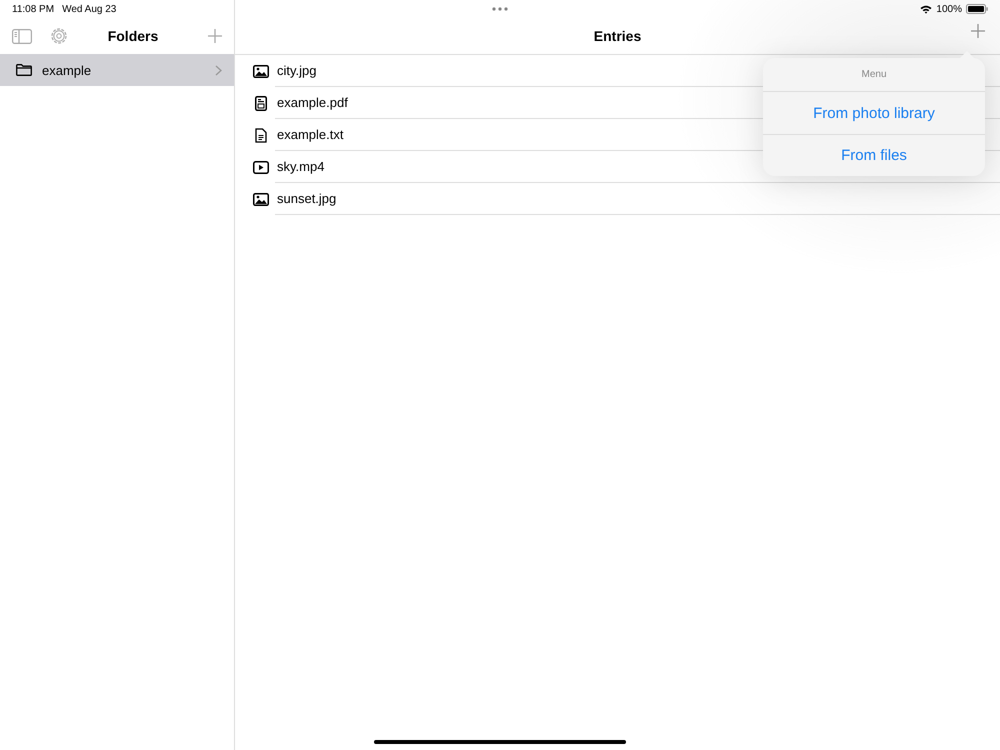  What do you see at coordinates (949, 9) in the screenshot?
I see `battery-percent: 100%` at bounding box center [949, 9].